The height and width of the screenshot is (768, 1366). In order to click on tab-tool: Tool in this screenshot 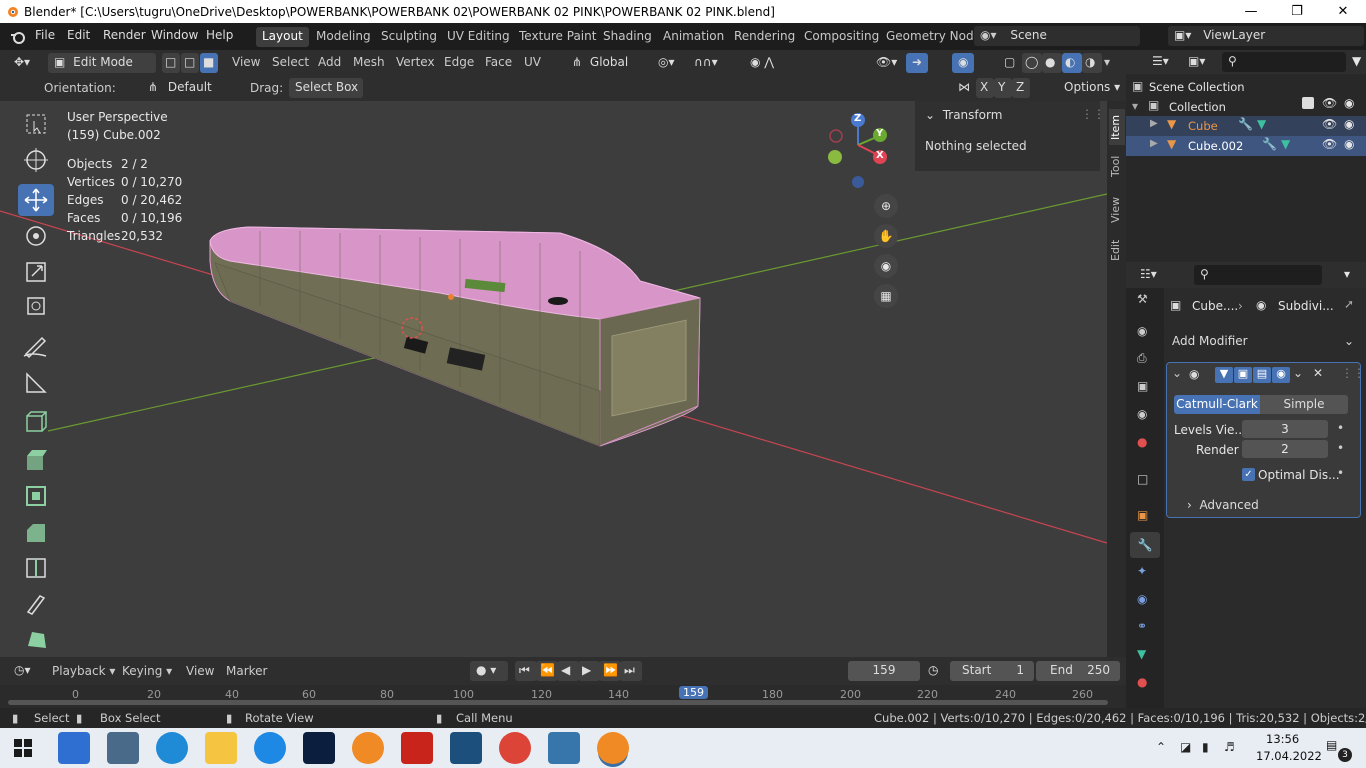, I will do `click(1117, 166)`.